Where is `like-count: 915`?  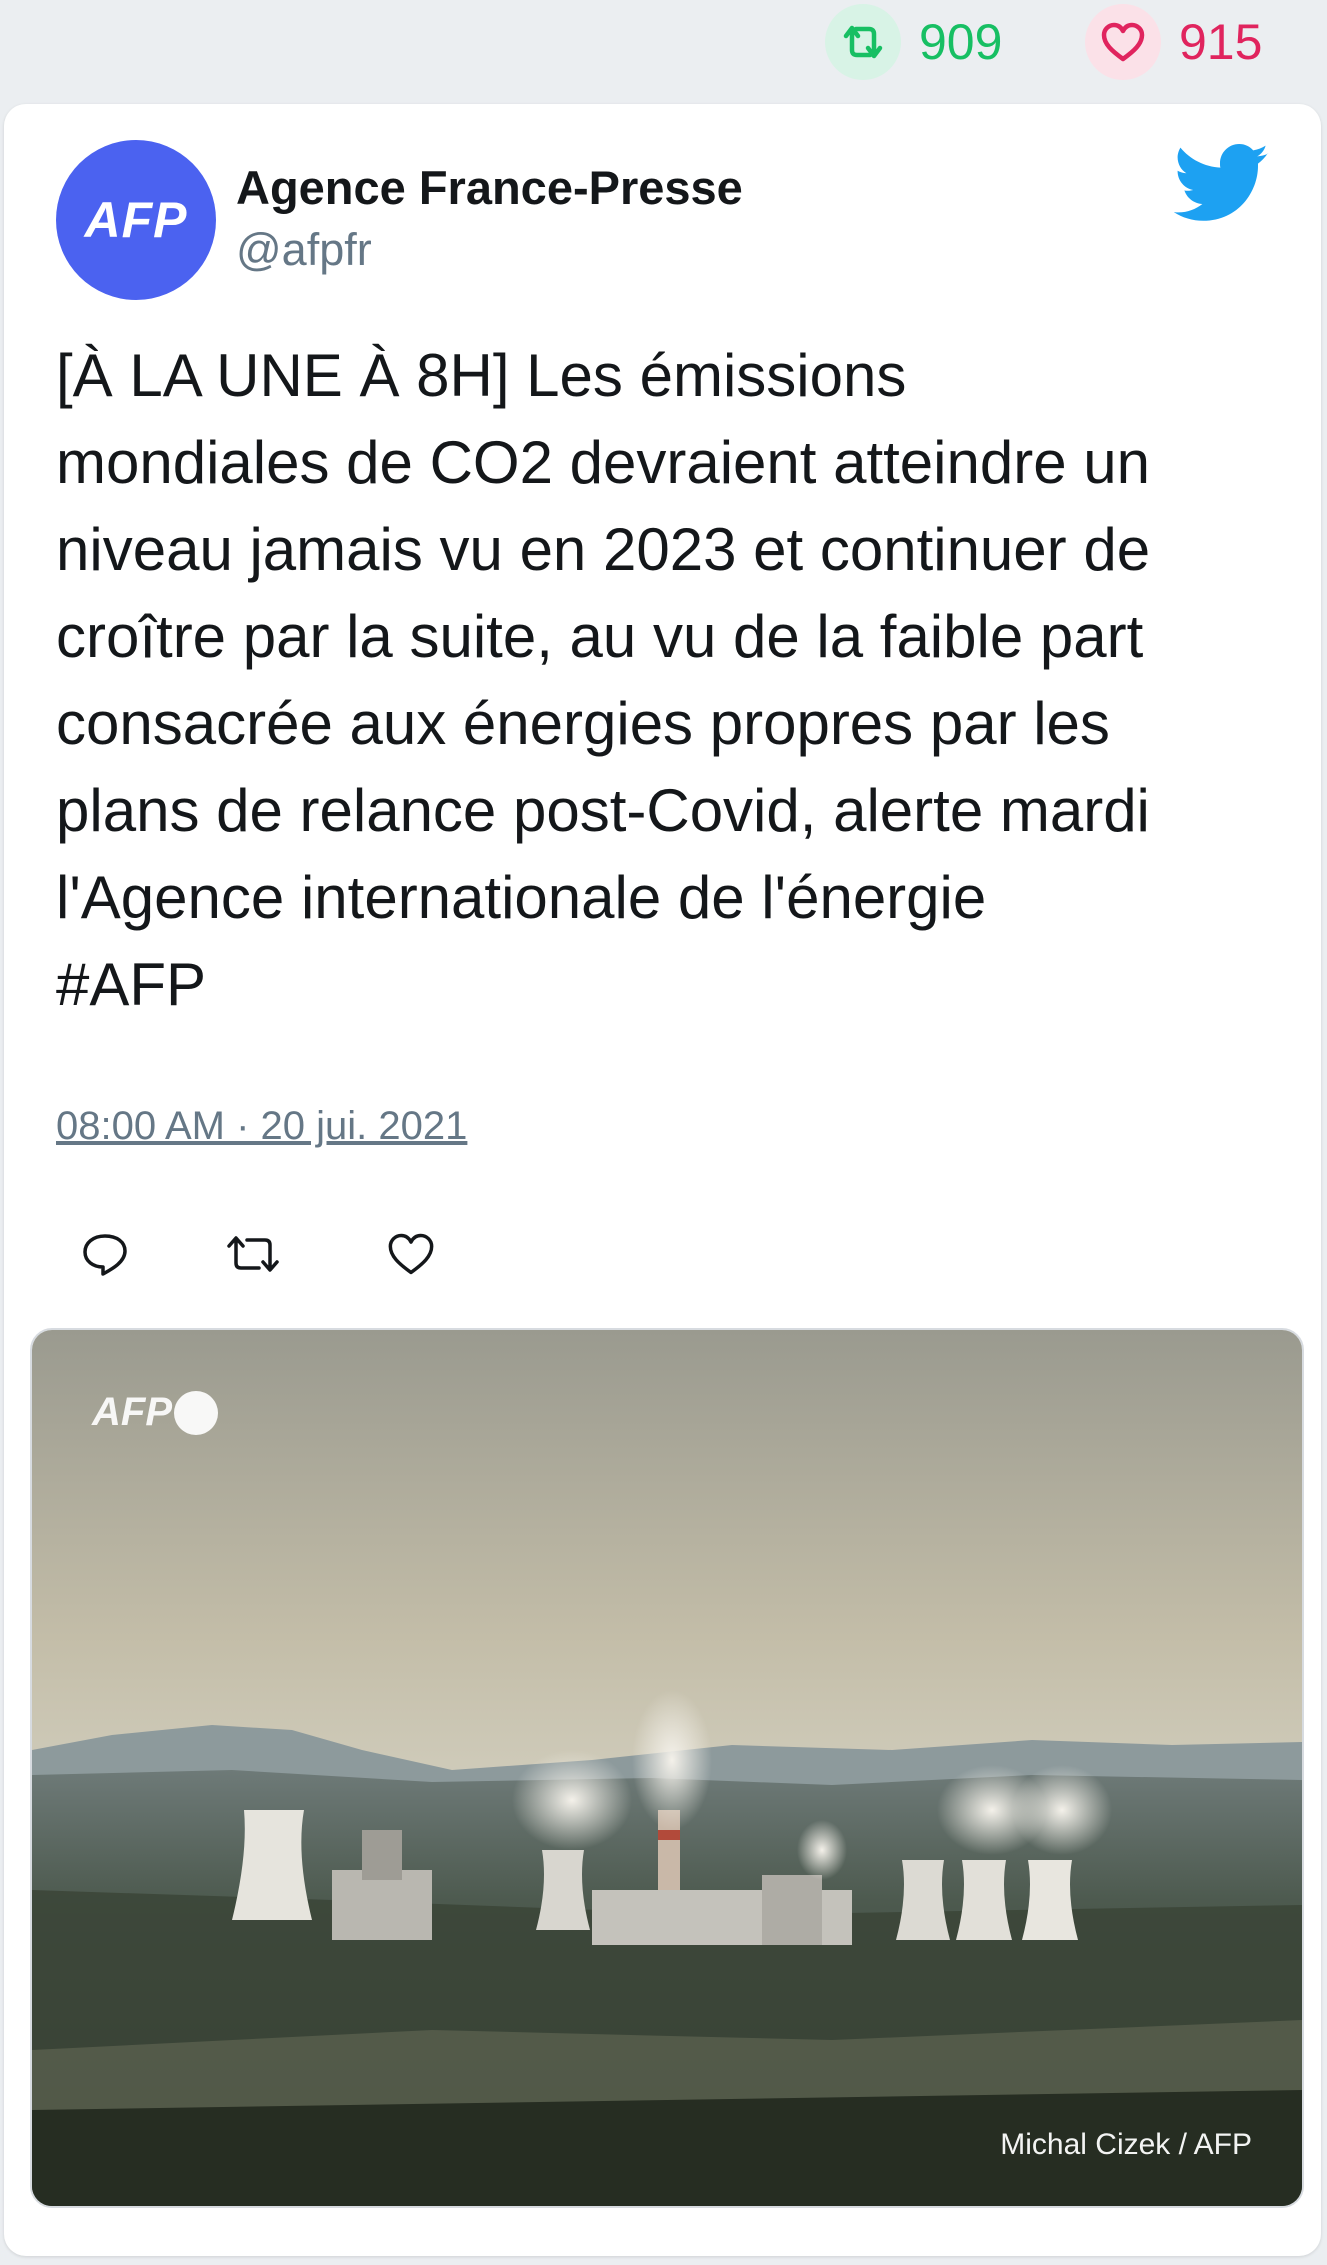 like-count: 915 is located at coordinates (1221, 42).